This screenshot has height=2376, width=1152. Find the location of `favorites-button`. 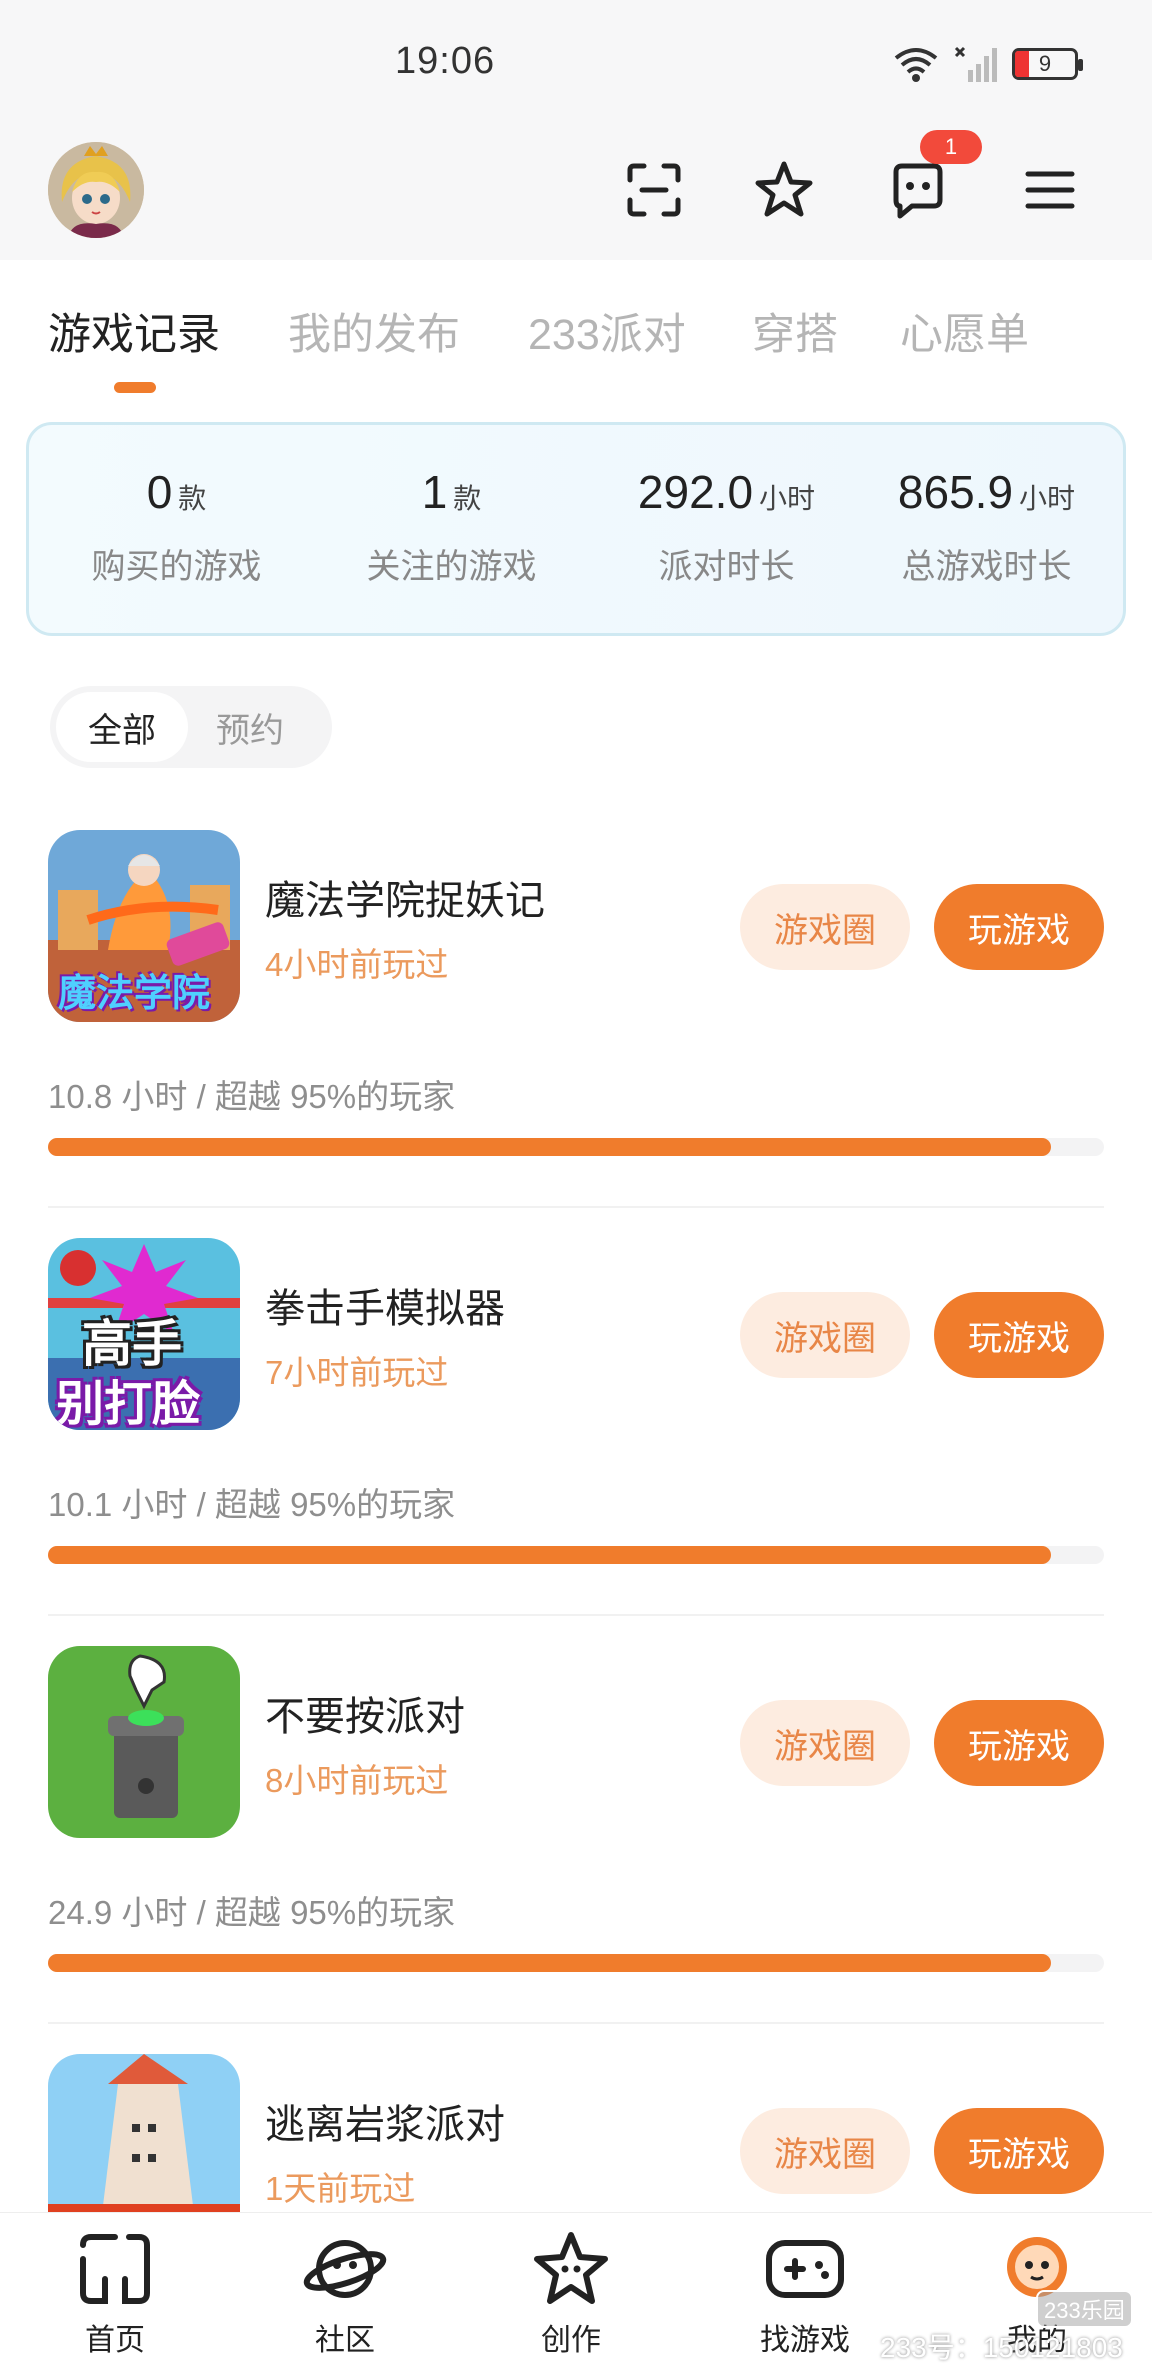

favorites-button is located at coordinates (784, 190).